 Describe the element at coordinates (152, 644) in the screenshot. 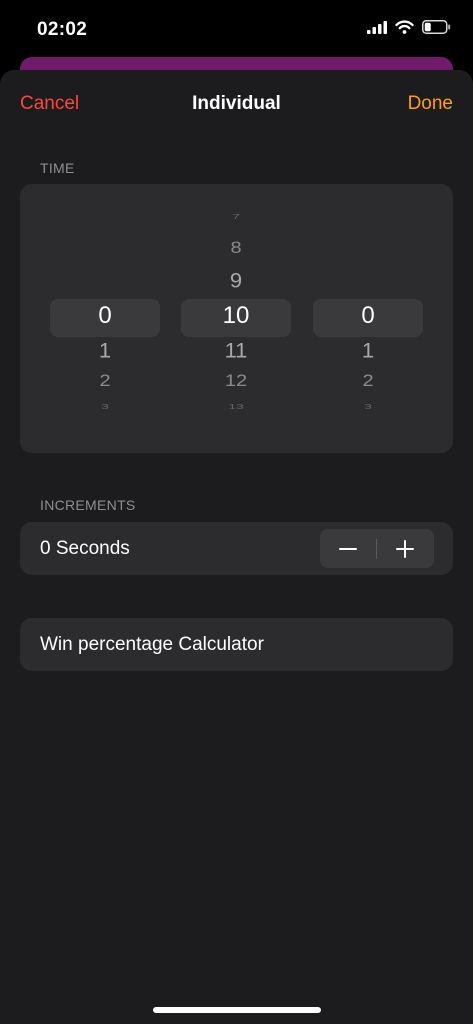

I see `calculator-label: Win percentage Calculator` at that location.